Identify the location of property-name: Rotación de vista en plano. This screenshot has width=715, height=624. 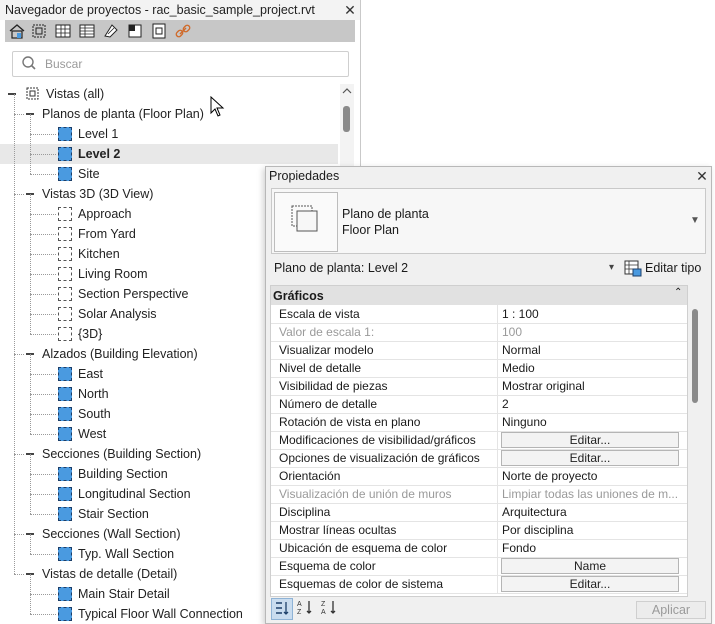
(350, 422).